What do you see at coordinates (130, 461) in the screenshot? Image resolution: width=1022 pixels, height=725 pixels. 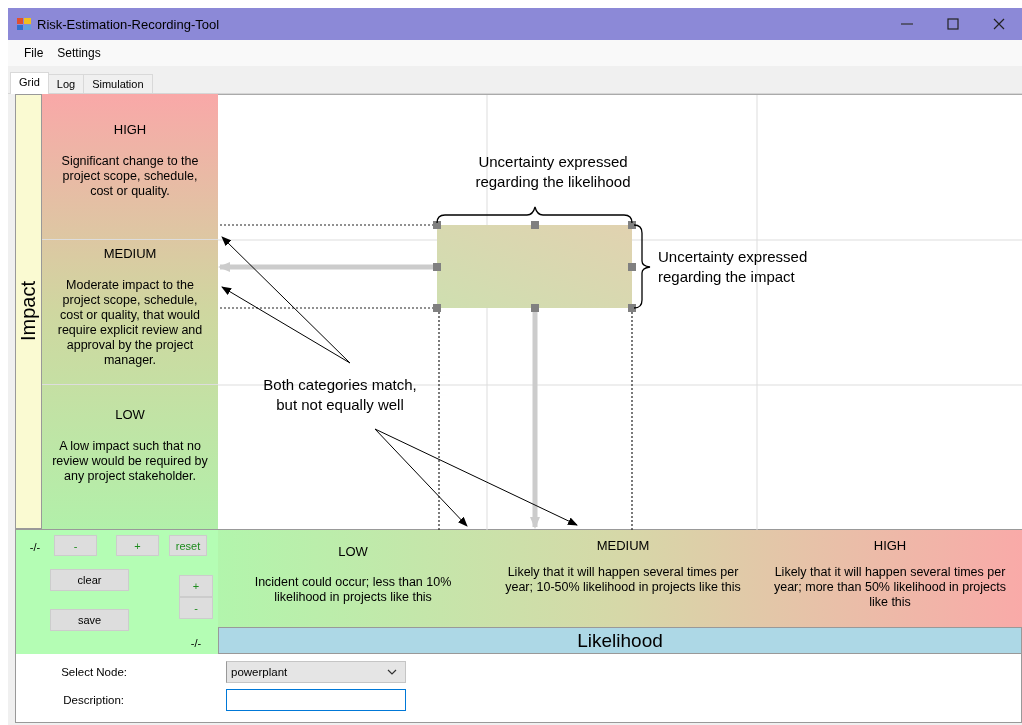 I see `level-description: A low impact such that no review would be required by any project stakeholder.` at bounding box center [130, 461].